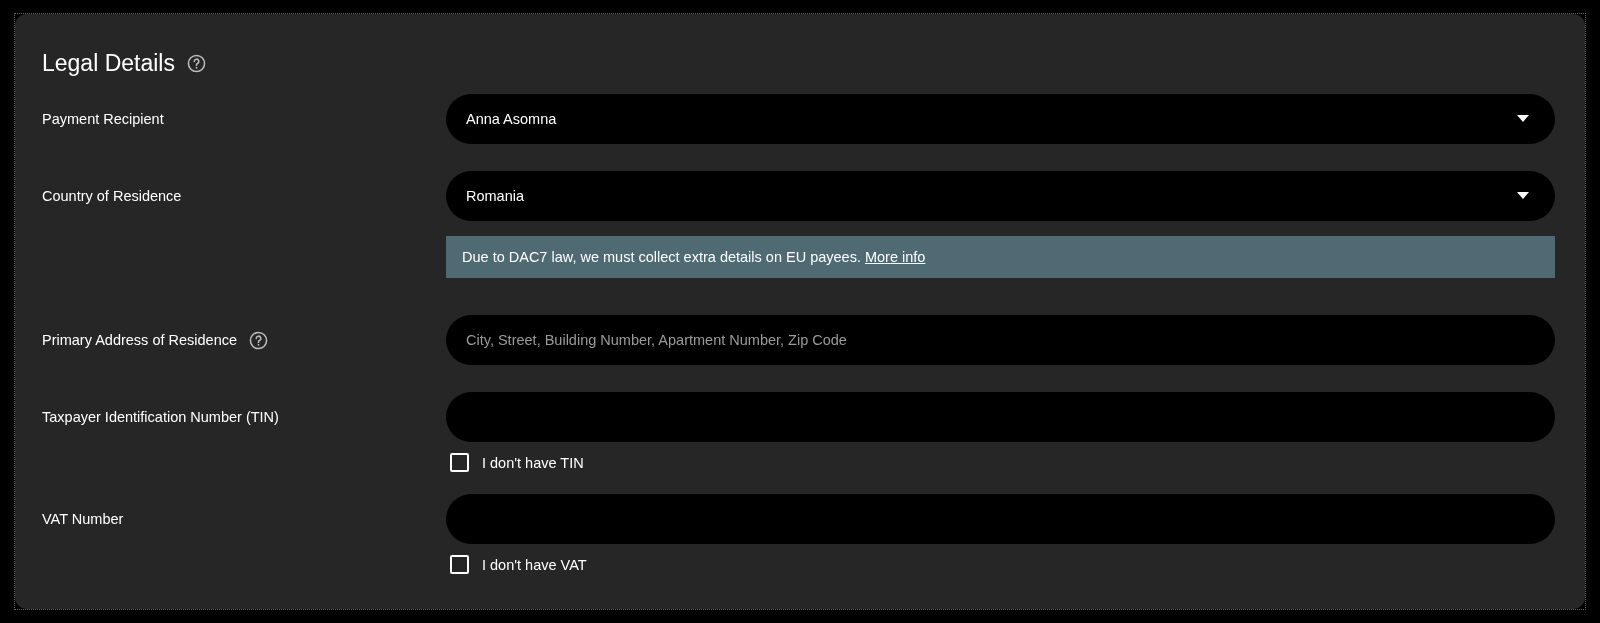 This screenshot has width=1600, height=623. I want to click on more-info-link: More info, so click(895, 257).